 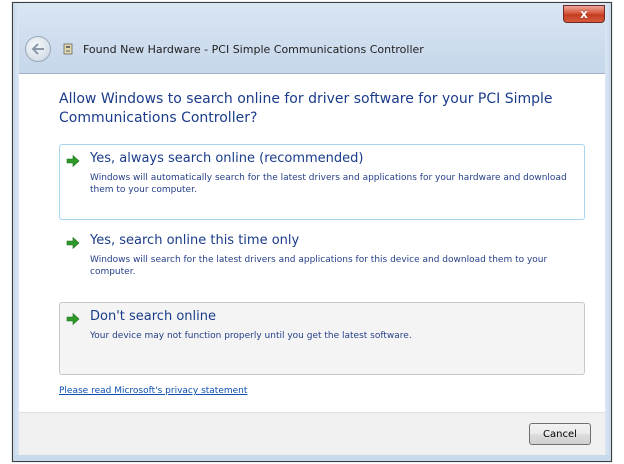 I want to click on dialog-footer: Cancel, so click(x=312, y=433).